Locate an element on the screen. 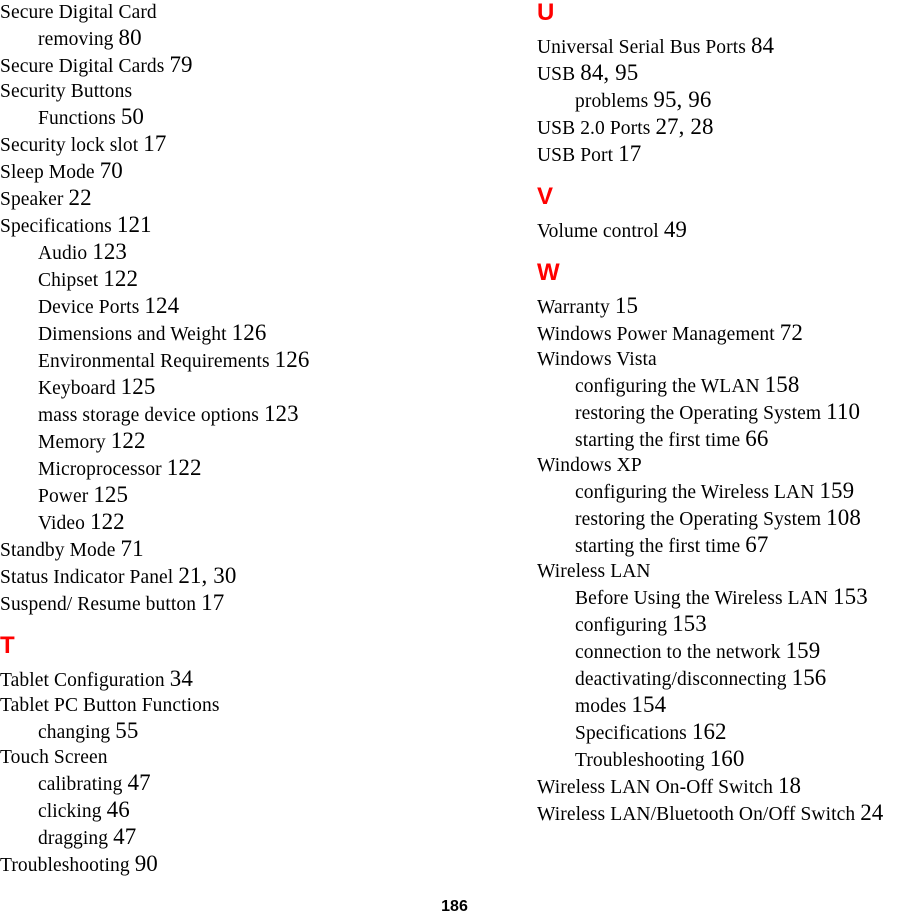 This screenshot has width=909, height=922. index-entry-label: Functions is located at coordinates (77, 118).